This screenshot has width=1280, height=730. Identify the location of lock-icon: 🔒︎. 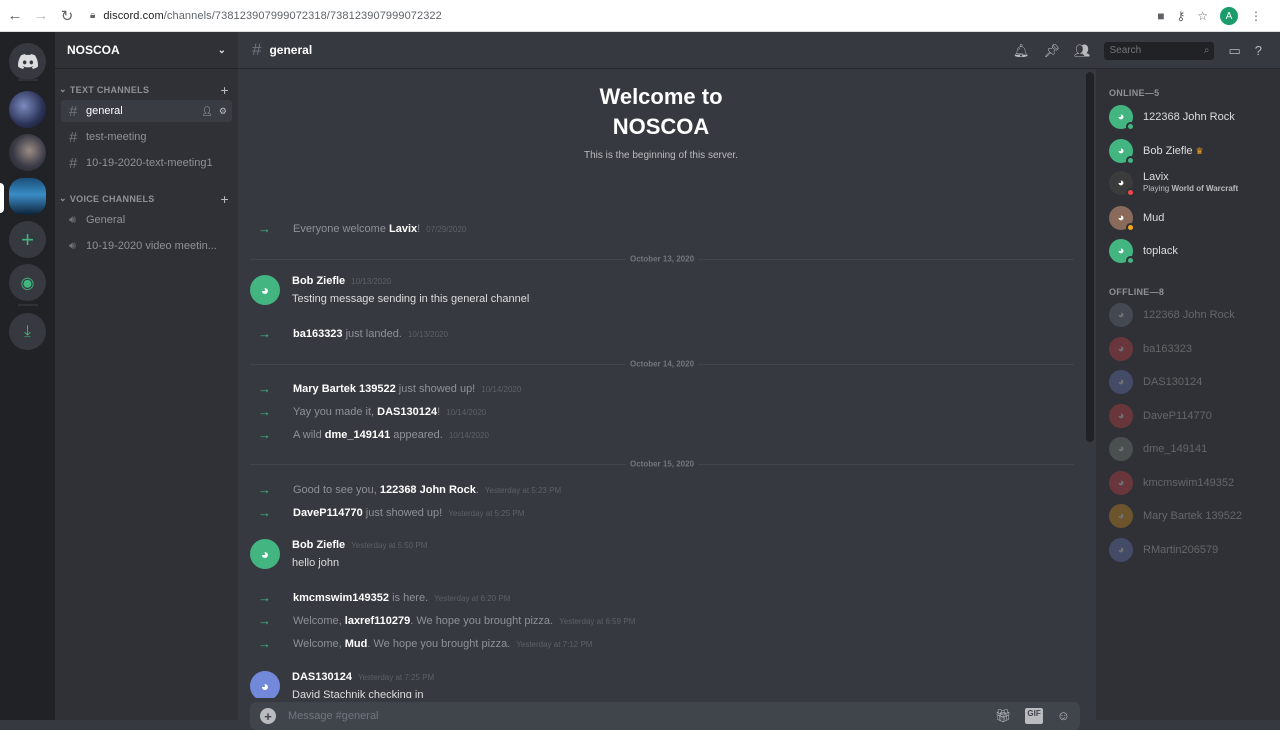
(92, 15).